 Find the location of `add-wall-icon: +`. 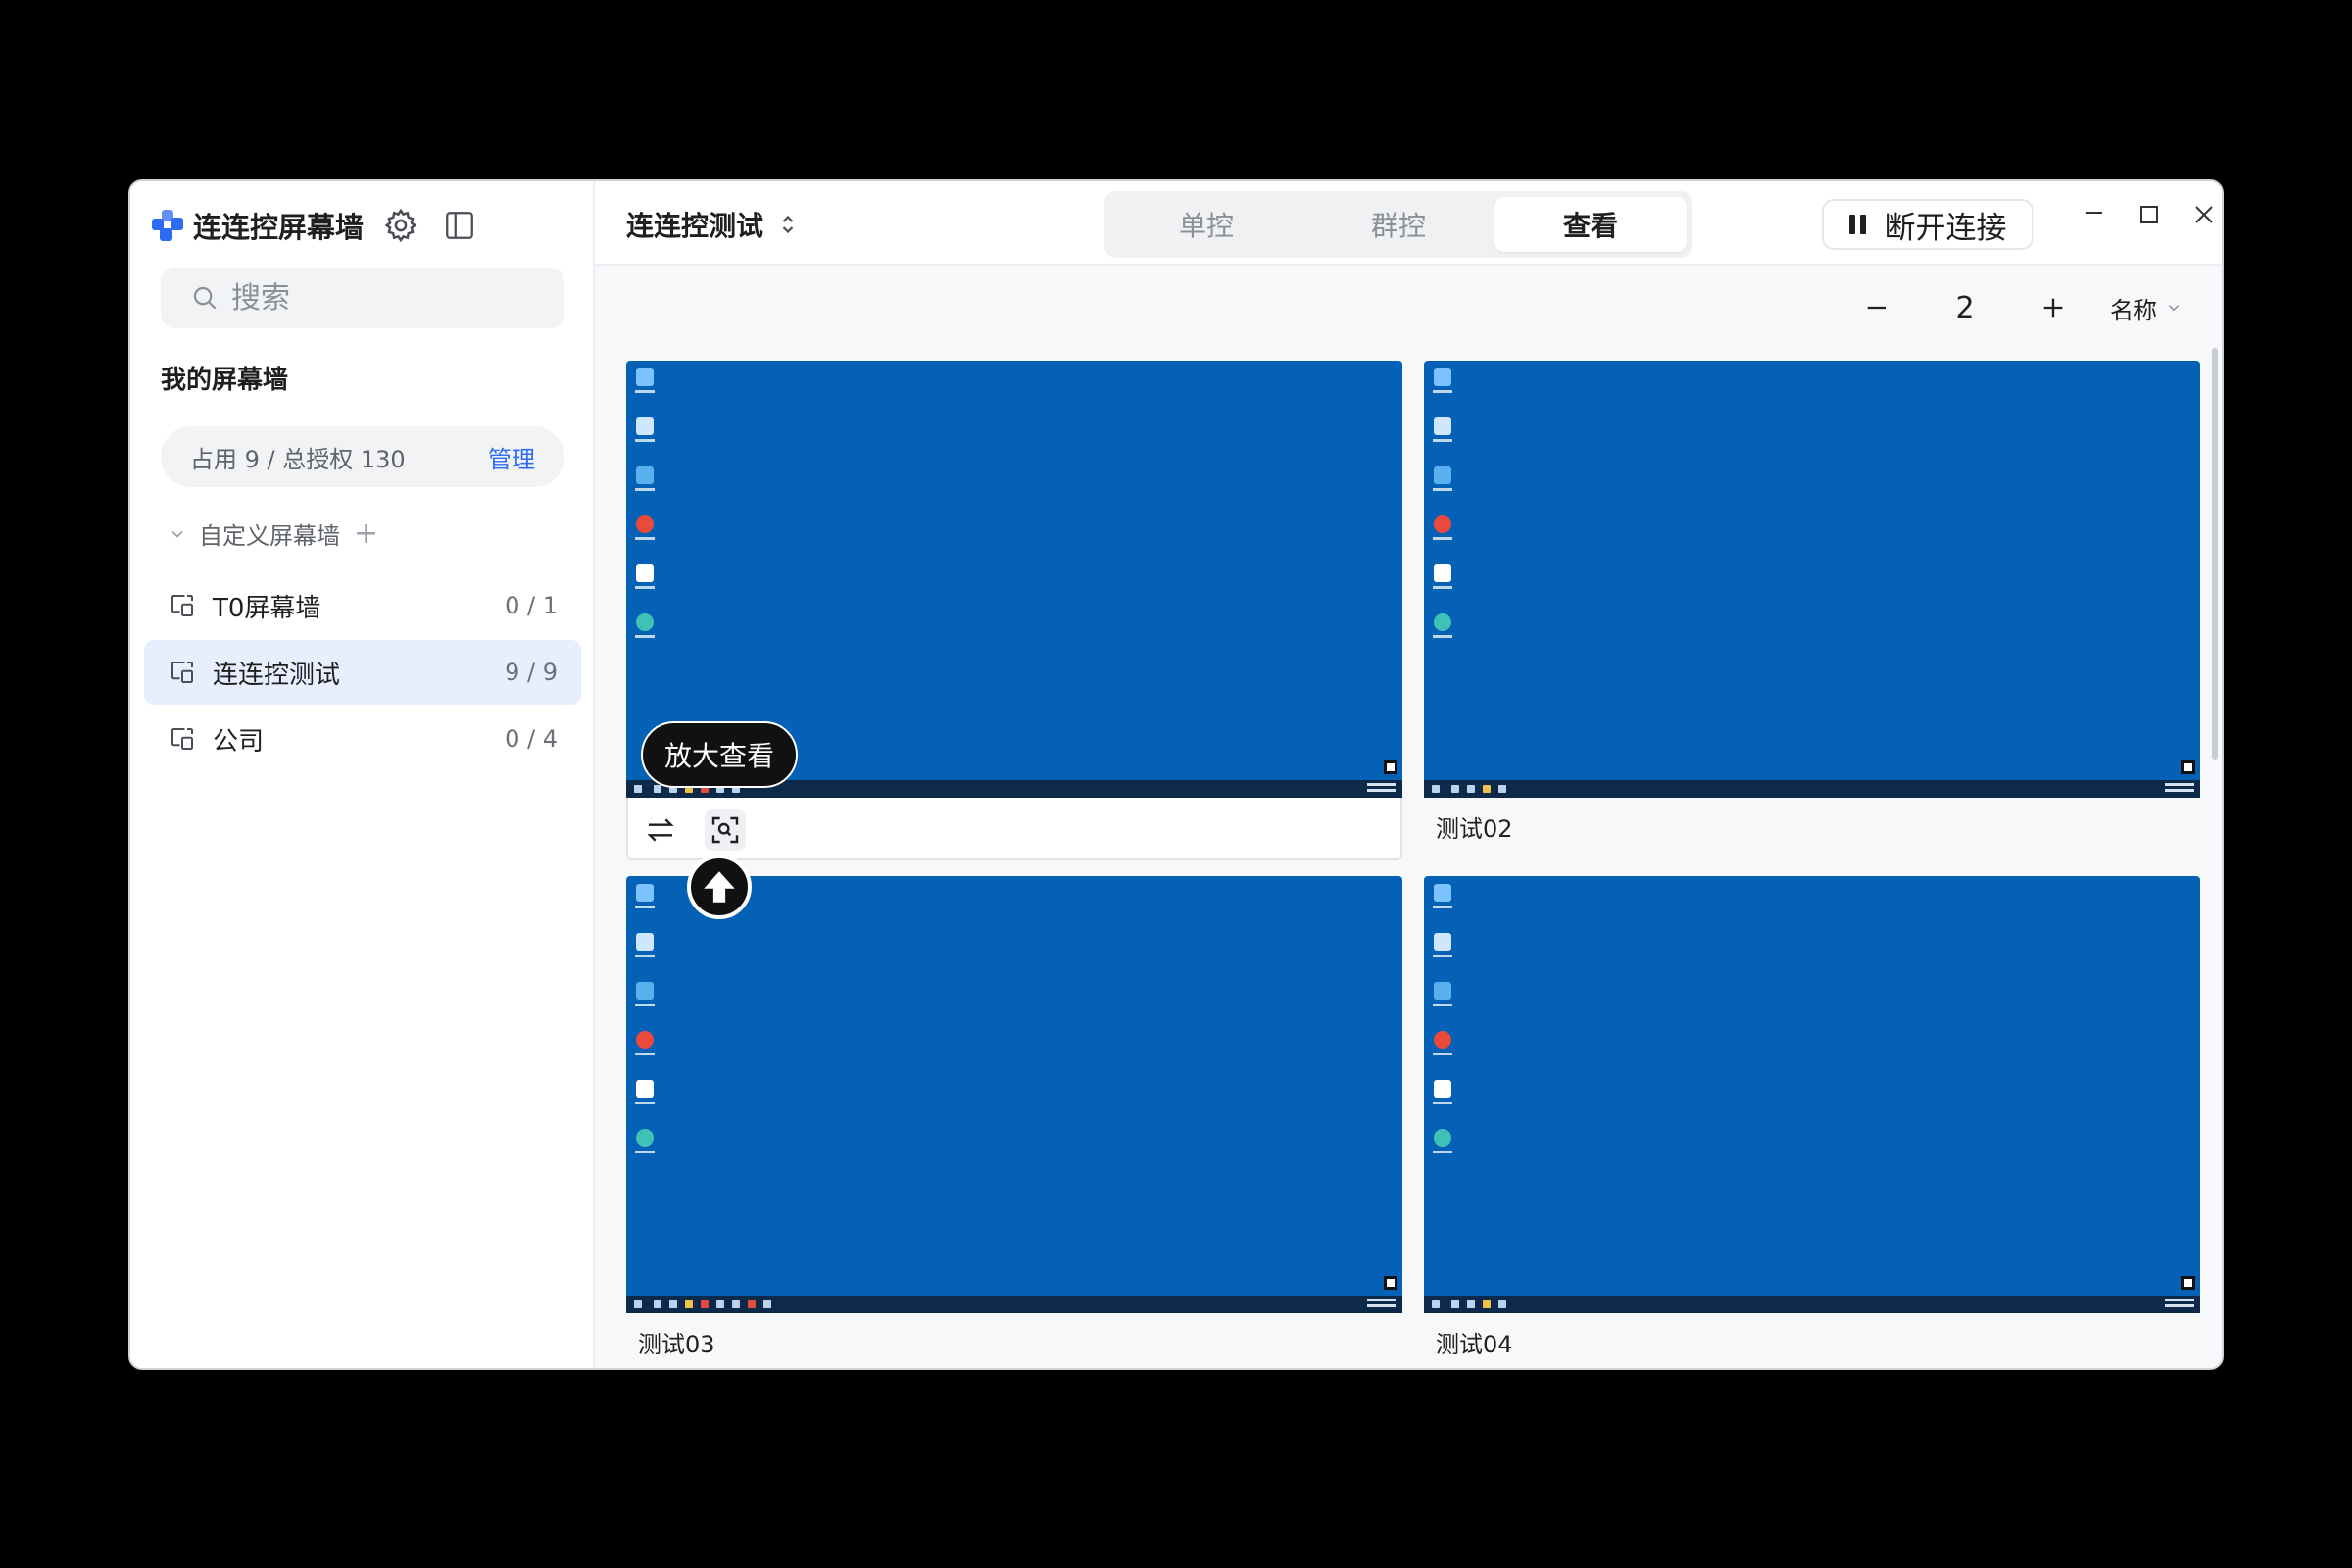

add-wall-icon: + is located at coordinates (366, 533).